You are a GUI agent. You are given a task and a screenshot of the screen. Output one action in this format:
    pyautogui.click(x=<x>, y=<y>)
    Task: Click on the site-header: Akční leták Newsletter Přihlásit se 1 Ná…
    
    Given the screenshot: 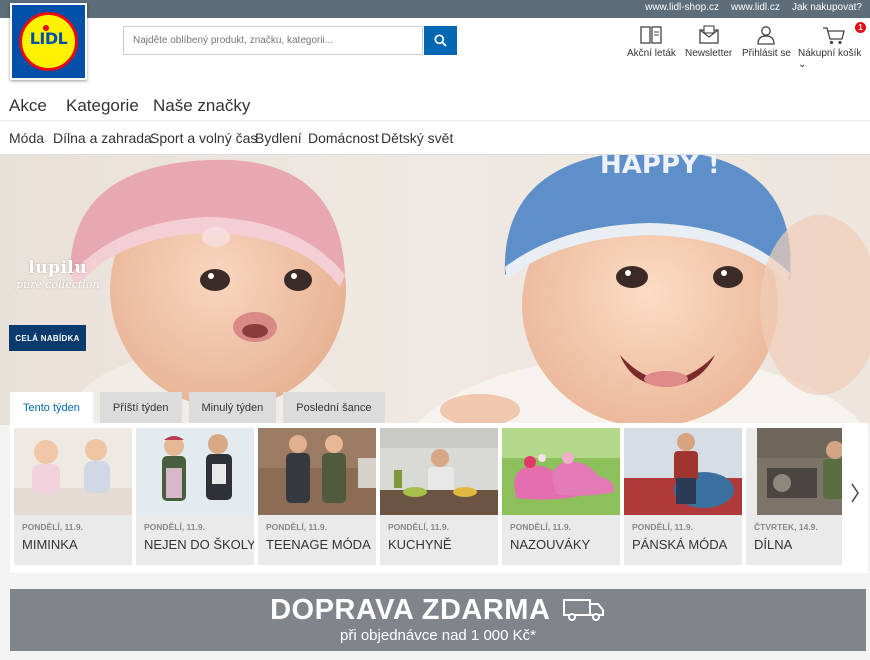 What is the action you would take?
    pyautogui.click(x=435, y=53)
    